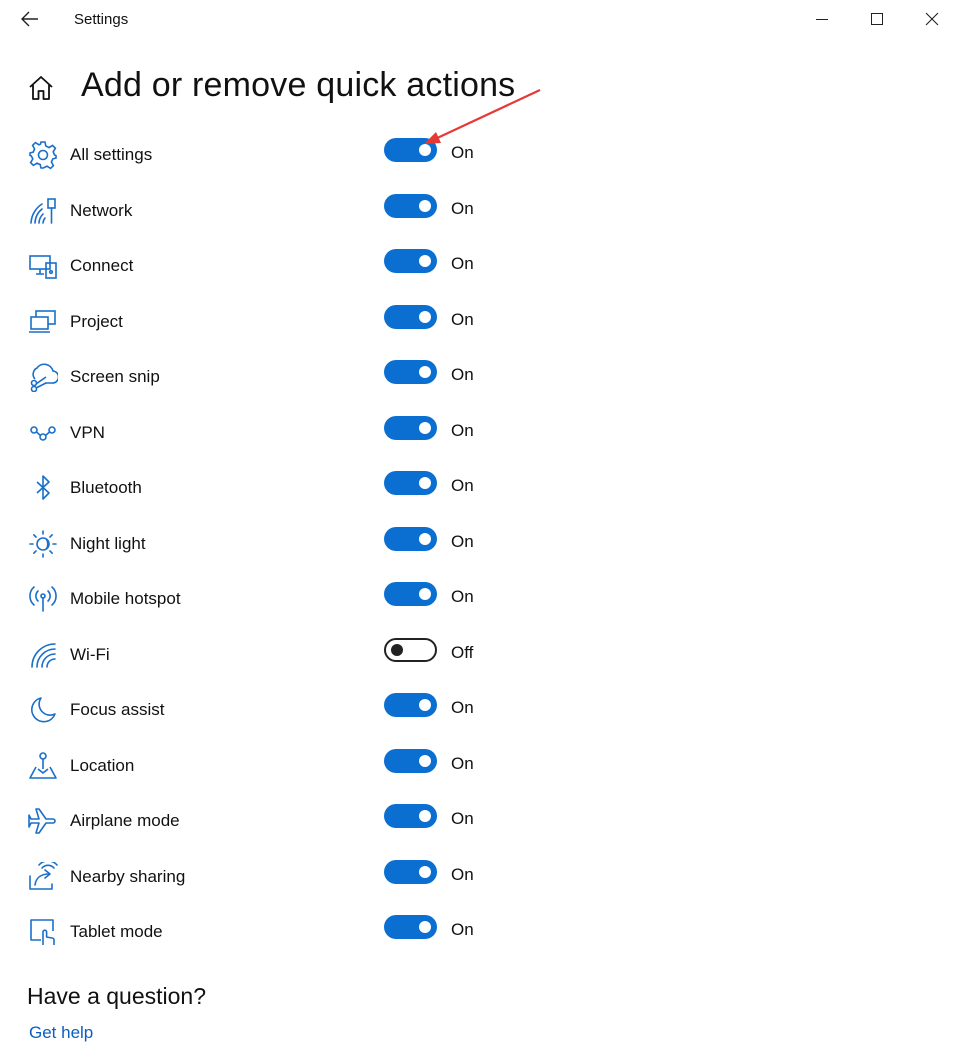 The height and width of the screenshot is (1063, 960). What do you see at coordinates (61, 1033) in the screenshot?
I see `get-help-link: Get help` at bounding box center [61, 1033].